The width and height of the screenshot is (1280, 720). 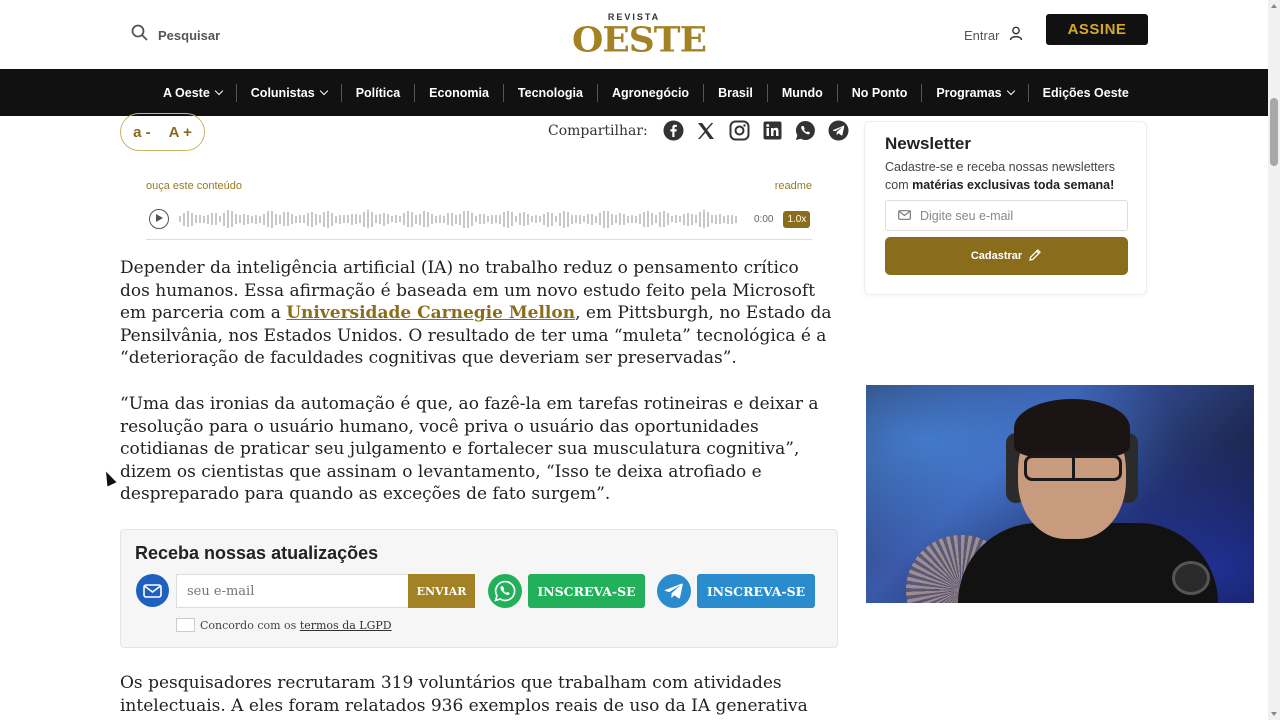 I want to click on newsletter-email-input: Digite seu e-mail, so click(x=1006, y=215).